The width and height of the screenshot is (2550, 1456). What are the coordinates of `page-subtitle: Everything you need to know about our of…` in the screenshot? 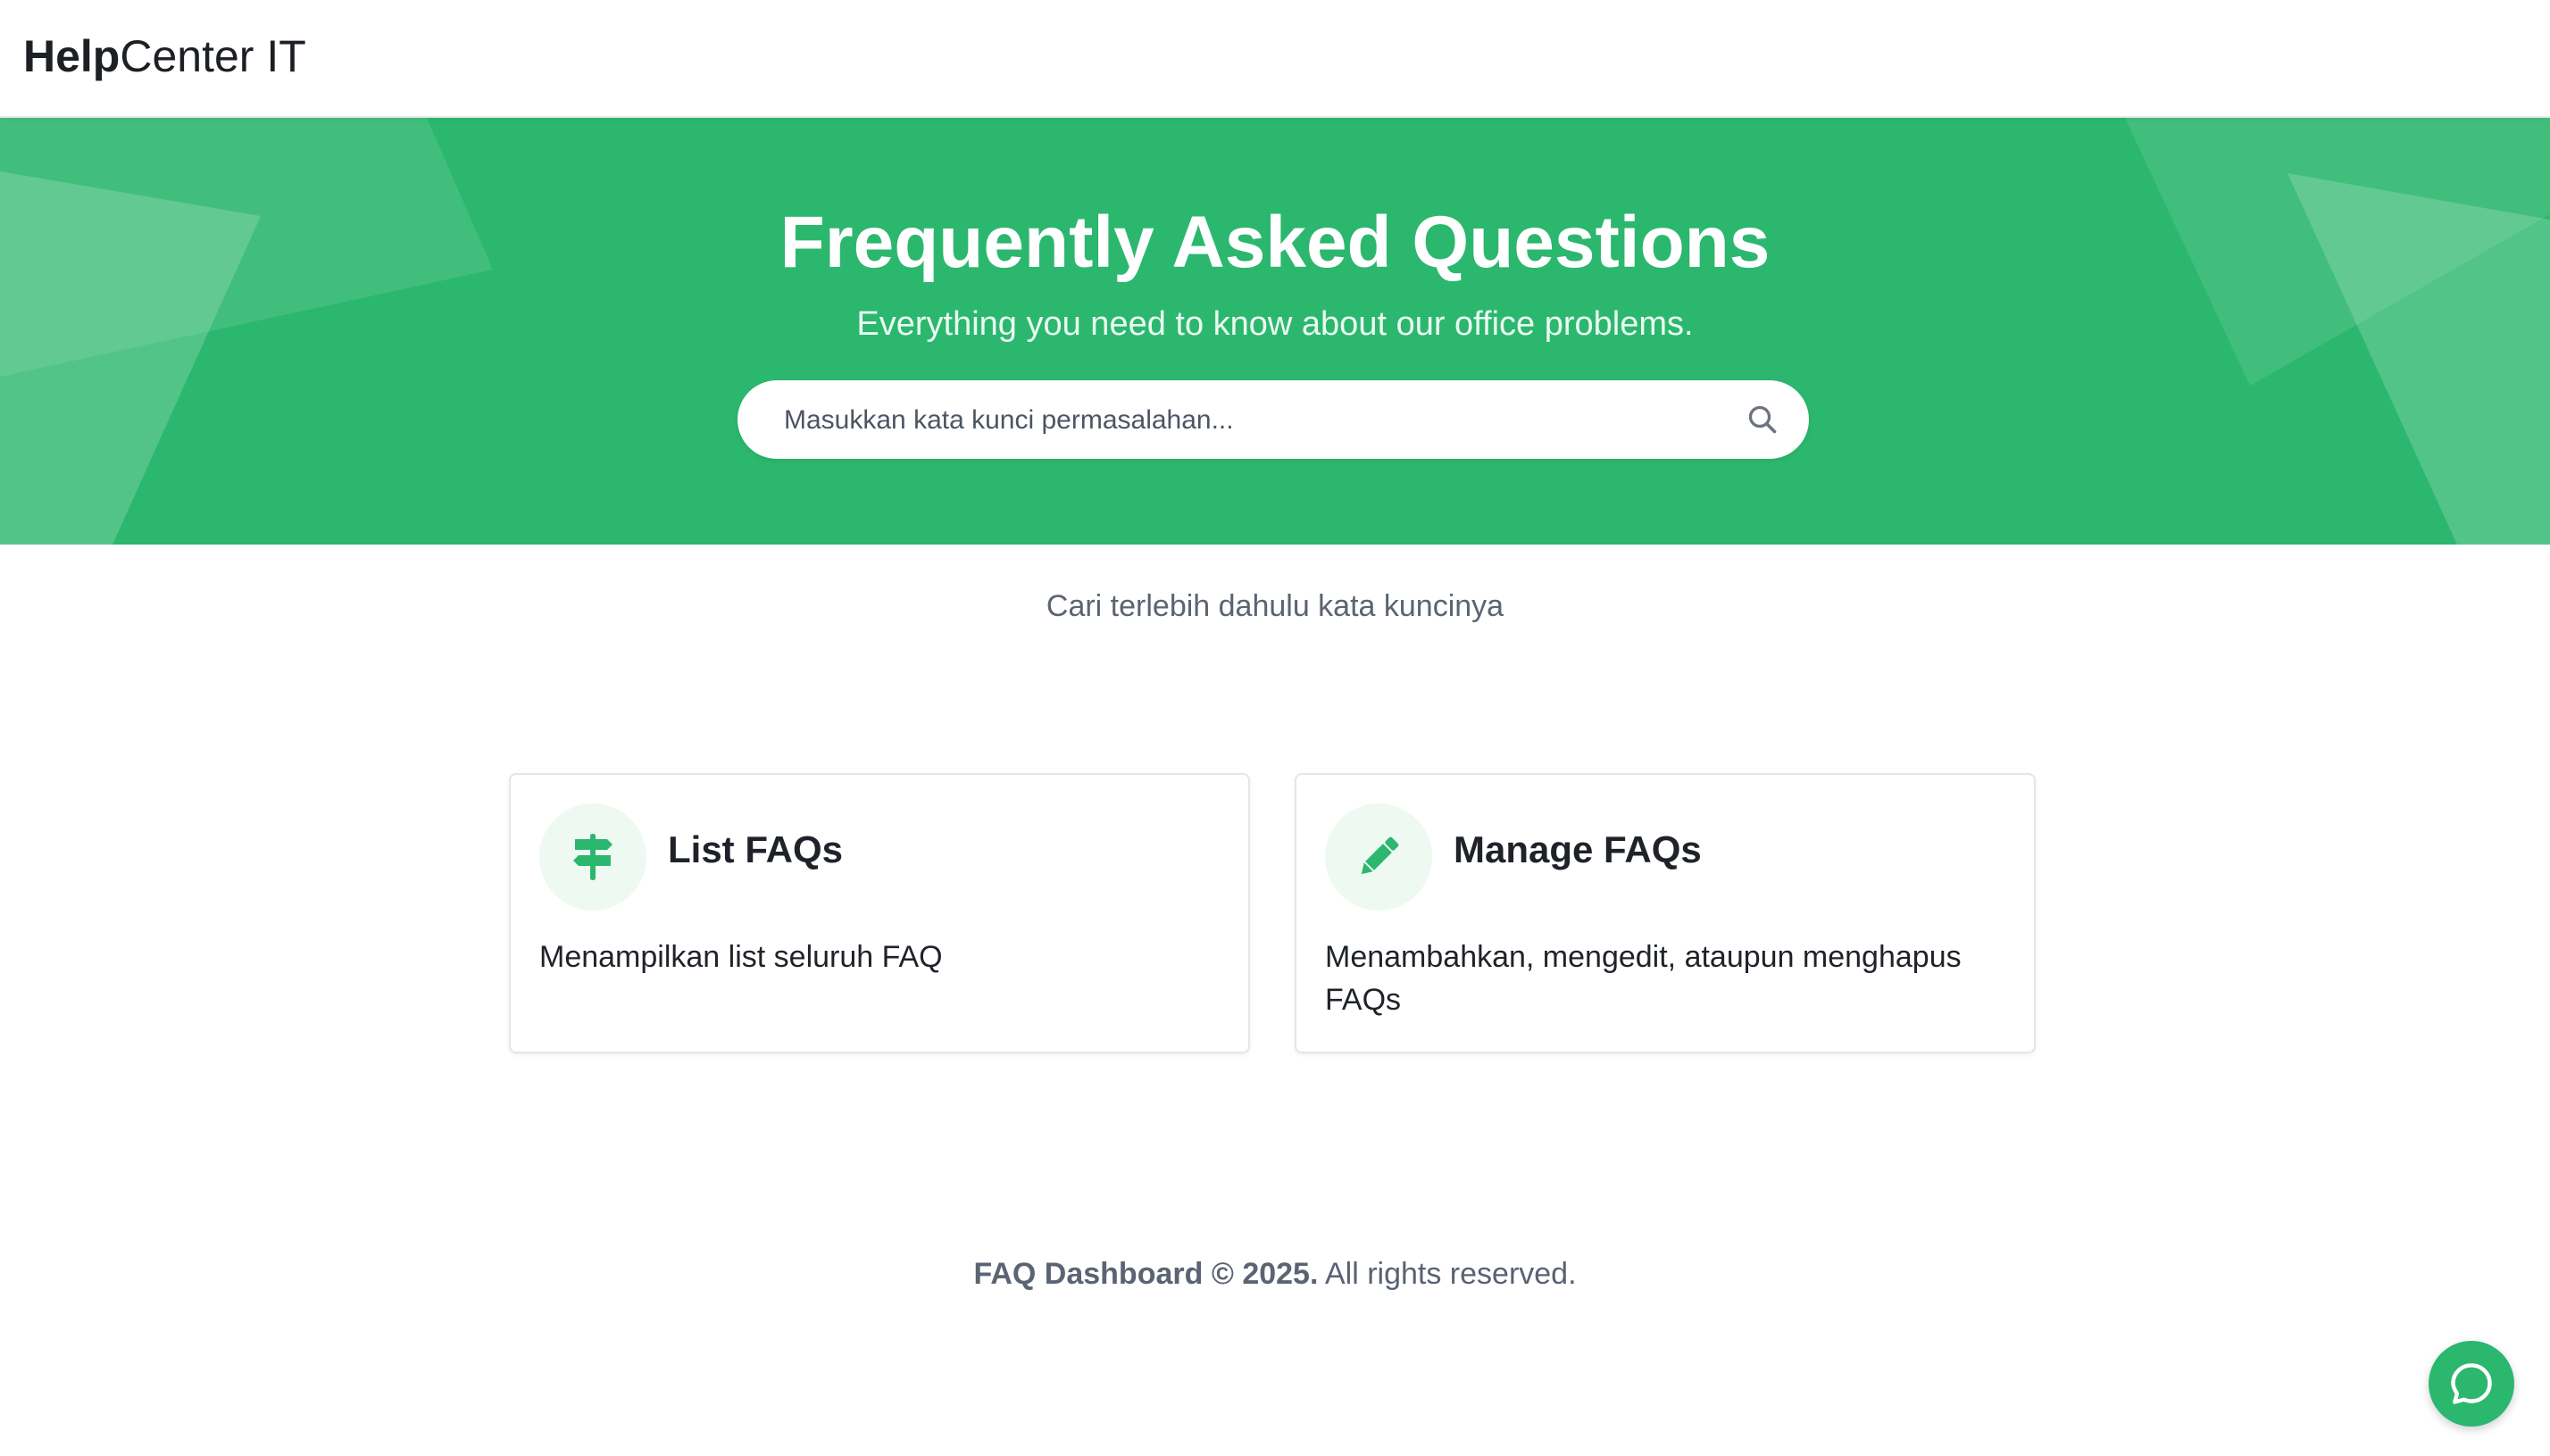 It's located at (1275, 324).